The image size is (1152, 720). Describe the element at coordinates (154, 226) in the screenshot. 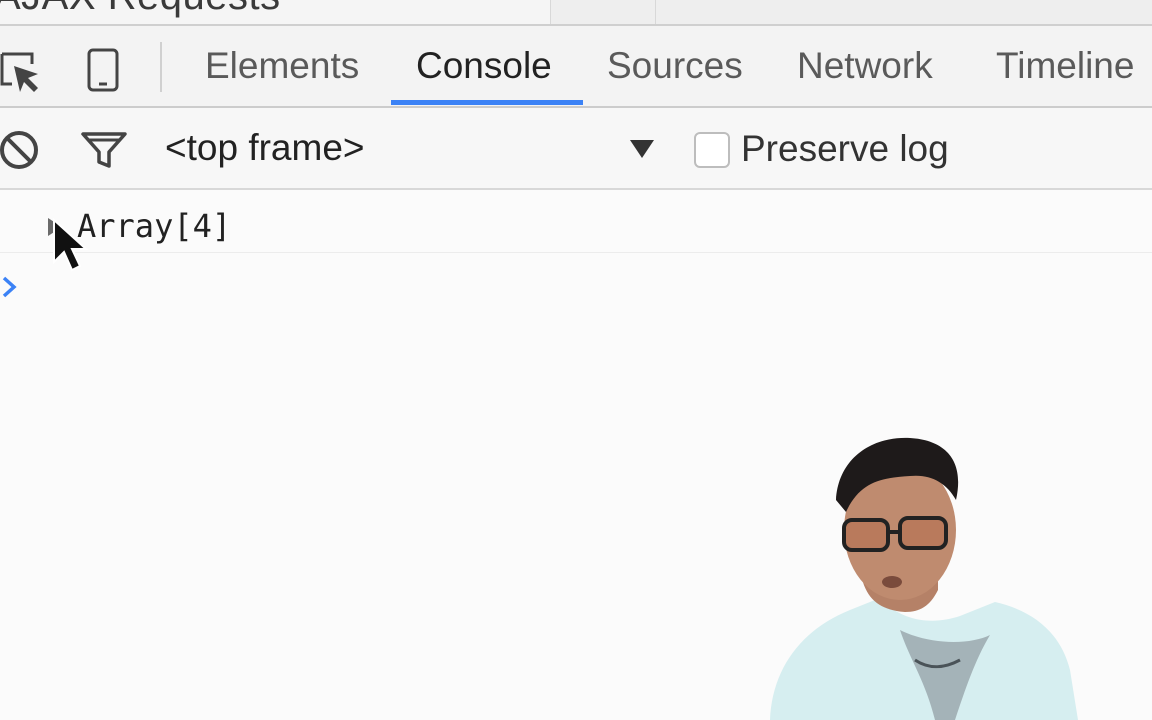

I see `console-message-text: Array[4]` at that location.